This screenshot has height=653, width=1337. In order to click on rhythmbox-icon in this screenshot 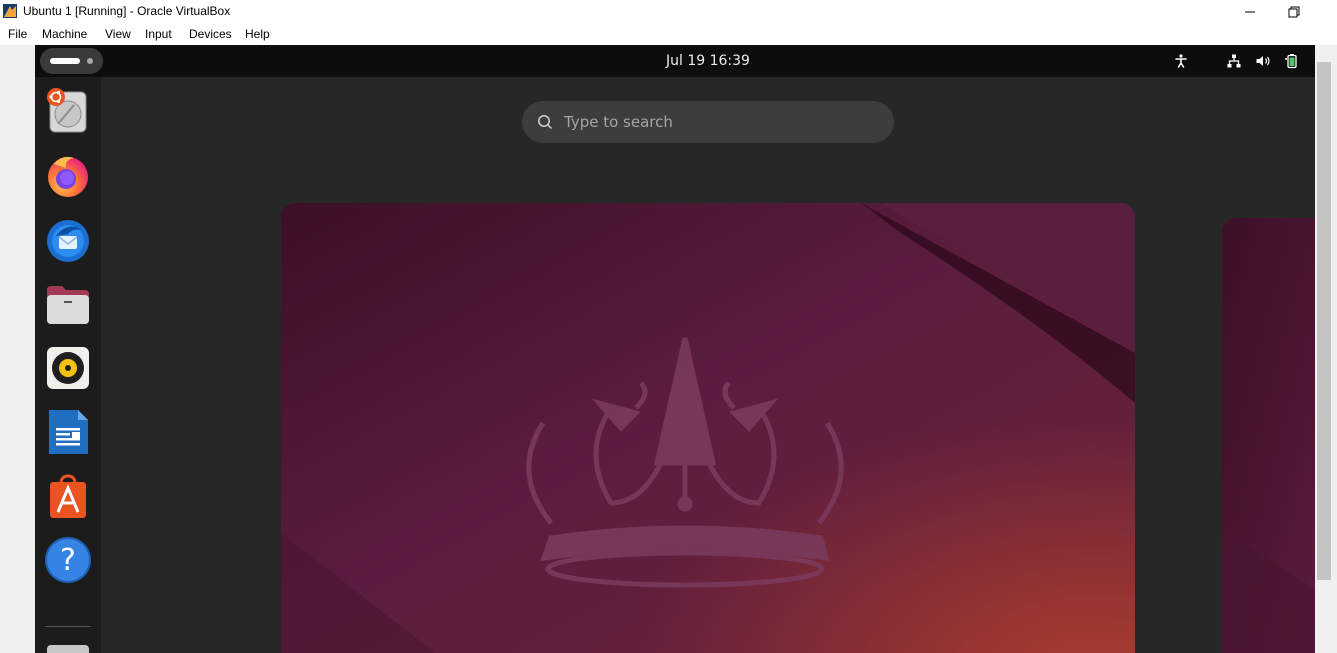, I will do `click(68, 368)`.